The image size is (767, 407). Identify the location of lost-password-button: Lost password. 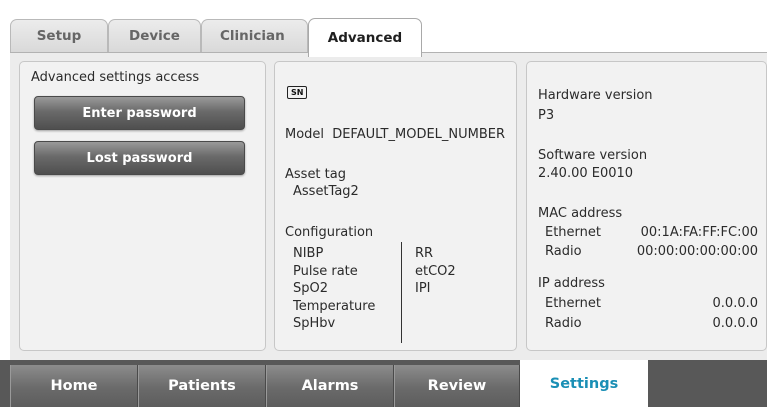
(139, 158).